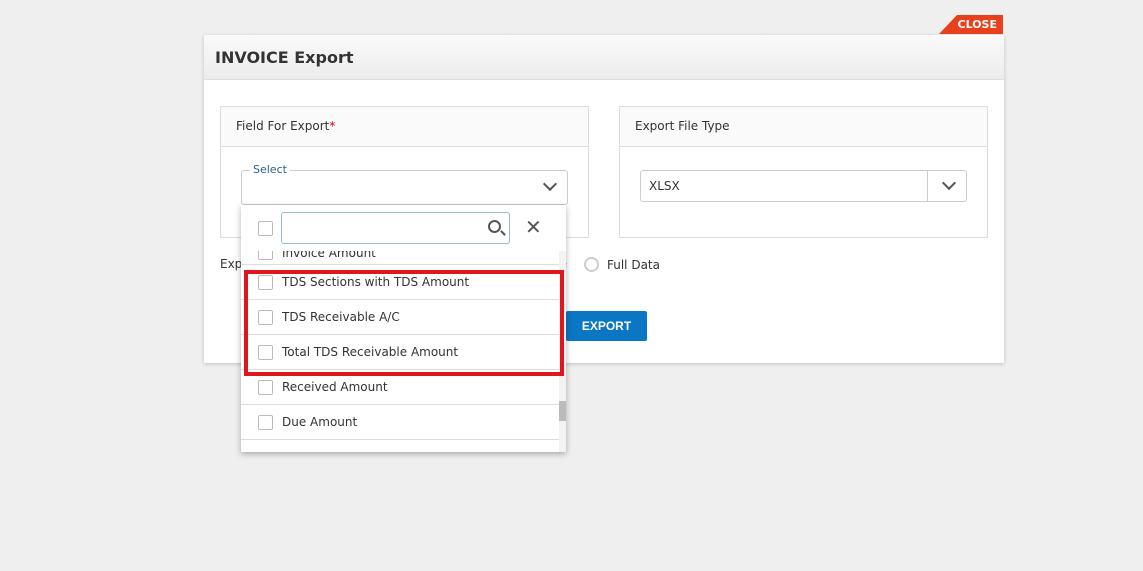 Image resolution: width=1143 pixels, height=571 pixels. Describe the element at coordinates (604, 57) in the screenshot. I see `modal-title: INVOICE Export` at that location.